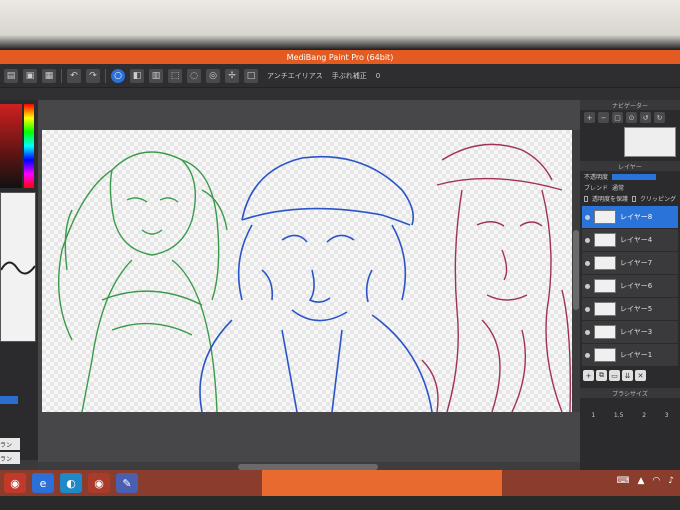 This screenshot has height=510, width=680. What do you see at coordinates (618, 187) in the screenshot?
I see `blend-select: 通常` at bounding box center [618, 187].